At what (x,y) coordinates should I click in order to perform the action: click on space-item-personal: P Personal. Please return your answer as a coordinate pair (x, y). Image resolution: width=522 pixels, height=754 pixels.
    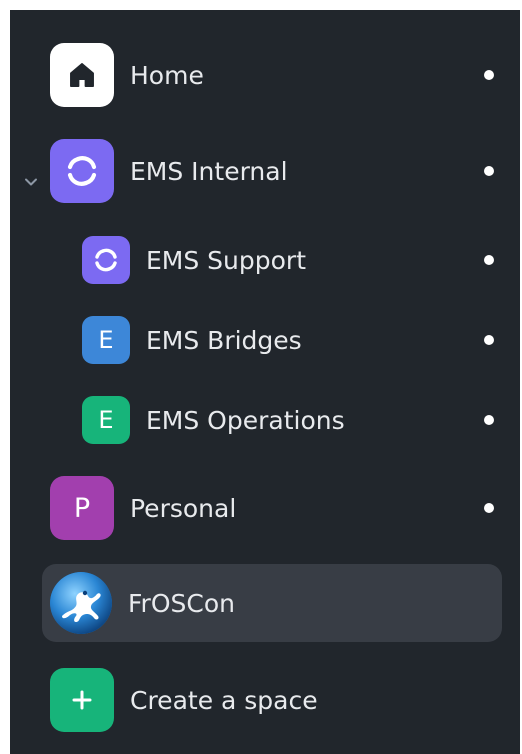
    Looking at the image, I should click on (285, 508).